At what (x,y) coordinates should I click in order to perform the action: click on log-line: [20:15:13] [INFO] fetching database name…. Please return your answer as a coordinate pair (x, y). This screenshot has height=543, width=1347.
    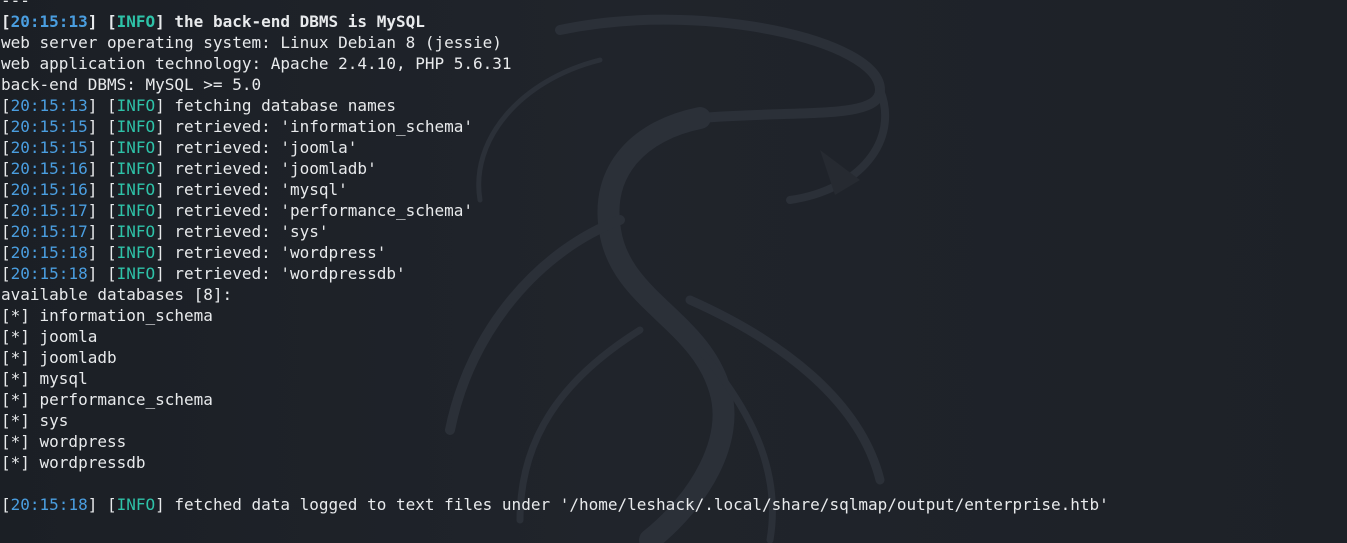
    Looking at the image, I should click on (198, 105).